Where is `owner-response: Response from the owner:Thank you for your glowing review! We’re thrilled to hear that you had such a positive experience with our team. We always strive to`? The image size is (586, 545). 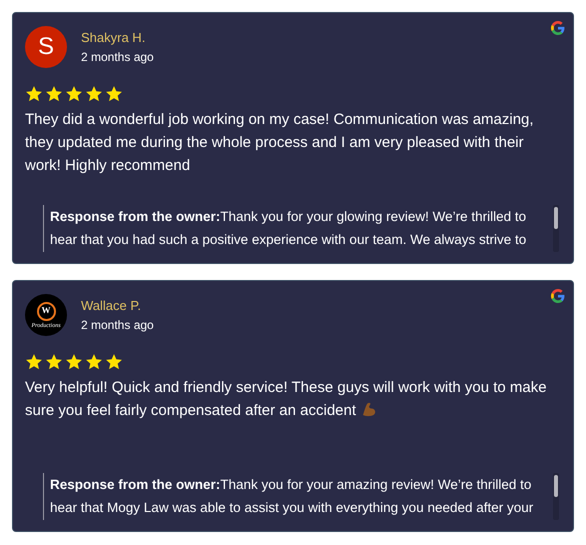 owner-response: Response from the owner:Thank you for your glowing review! We’re thrilled to hear that you had such a positive experience with our team. We always strive to is located at coordinates (289, 228).